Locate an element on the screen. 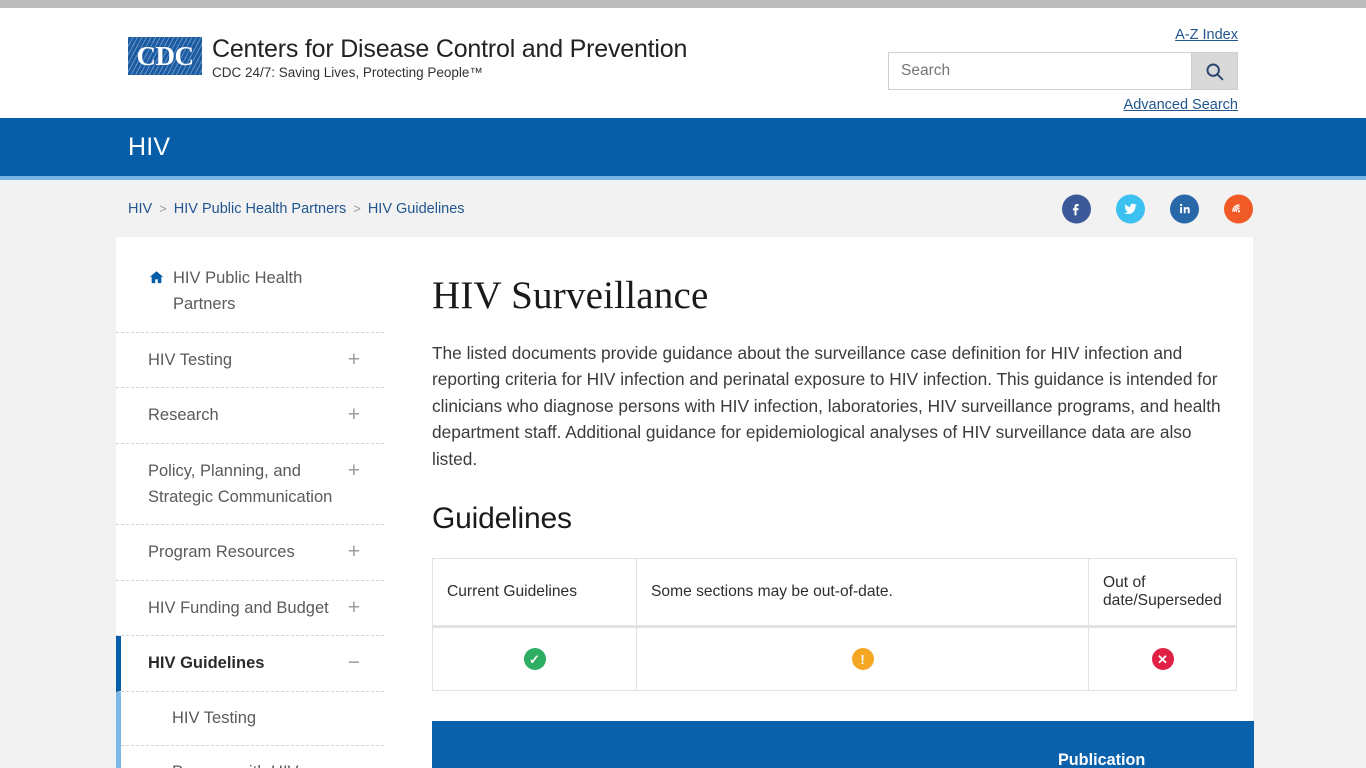  legend-cell-outdated: ✕ is located at coordinates (1162, 659).